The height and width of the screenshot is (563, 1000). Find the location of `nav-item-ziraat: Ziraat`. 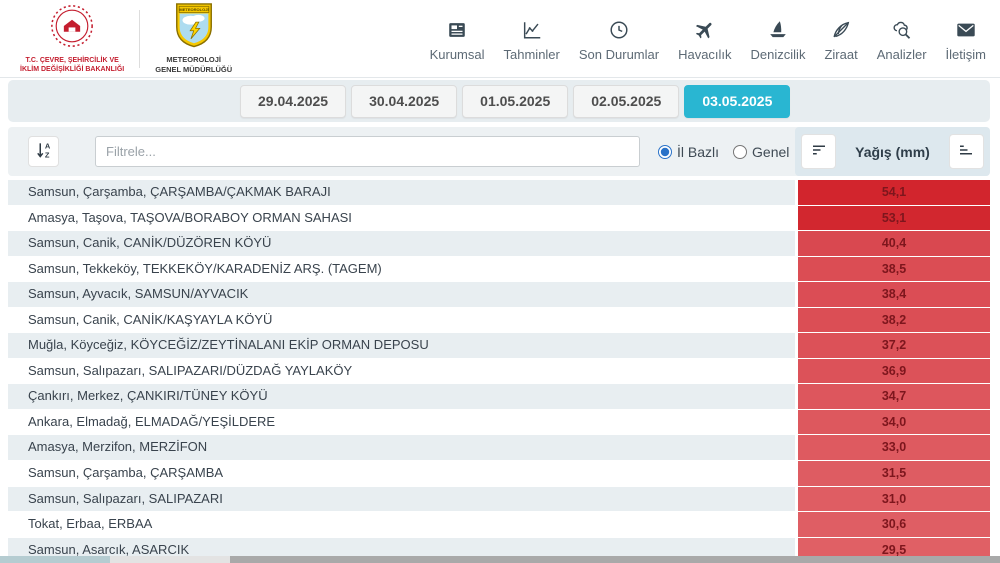

nav-item-ziraat: Ziraat is located at coordinates (841, 40).